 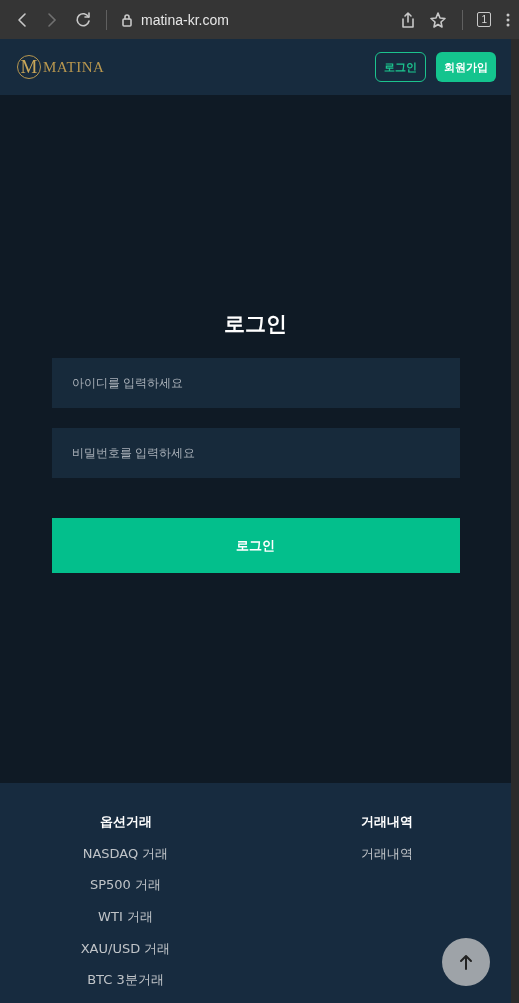 I want to click on footer-heading: 옵션거래, so click(x=125, y=822).